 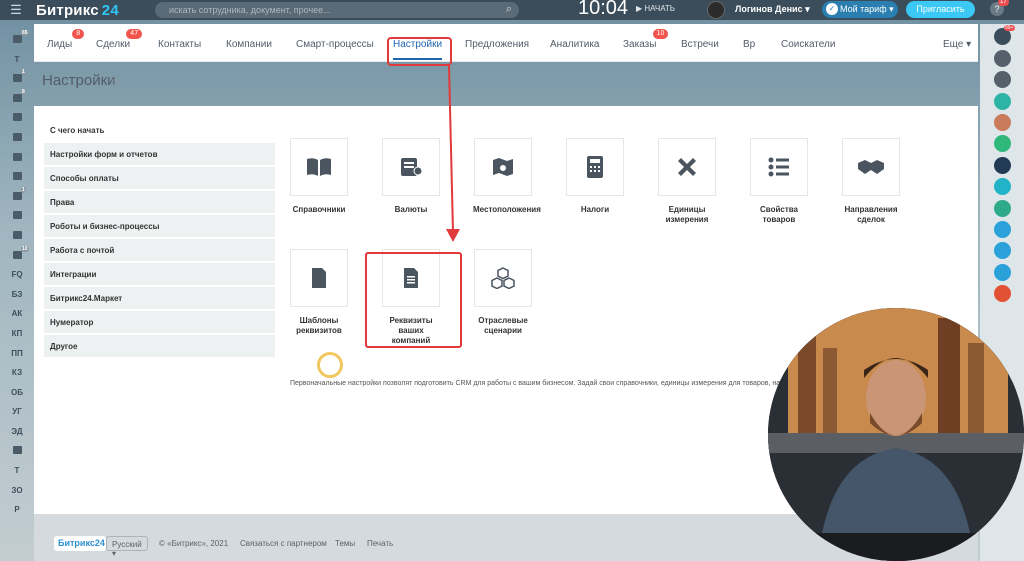 What do you see at coordinates (940, 9) in the screenshot?
I see `invite-button: Пригласить` at bounding box center [940, 9].